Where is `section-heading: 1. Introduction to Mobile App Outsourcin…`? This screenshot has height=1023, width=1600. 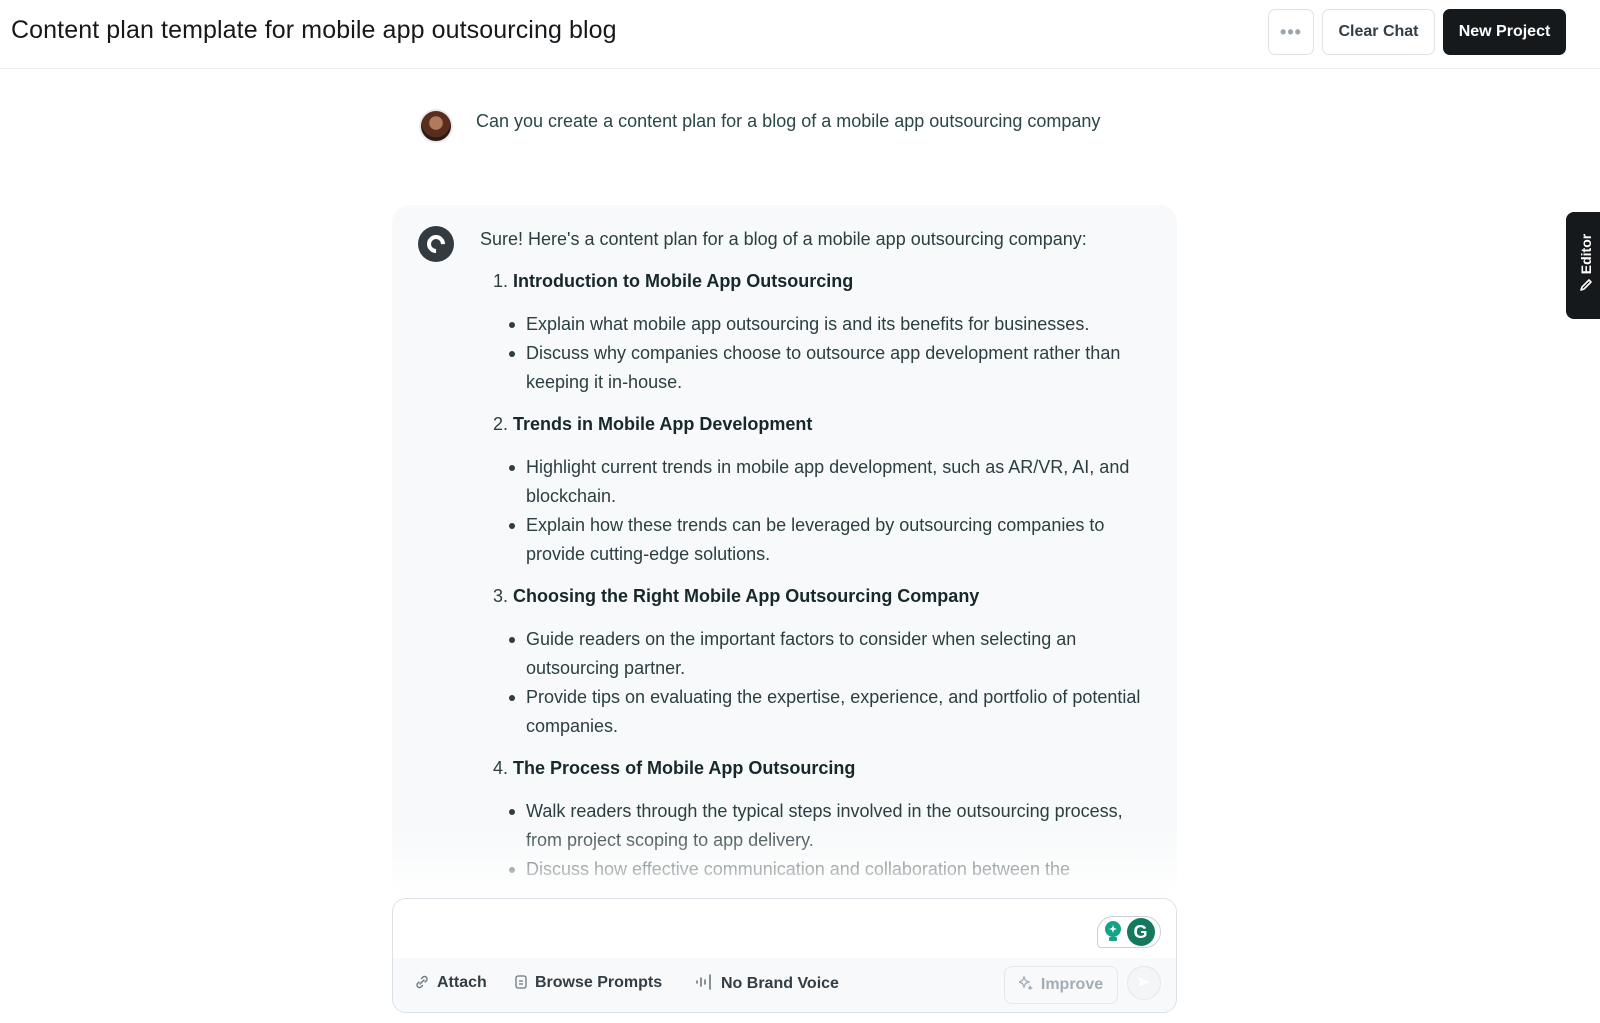
section-heading: 1. Introduction to Mobile App Outsourcin… is located at coordinates (821, 281).